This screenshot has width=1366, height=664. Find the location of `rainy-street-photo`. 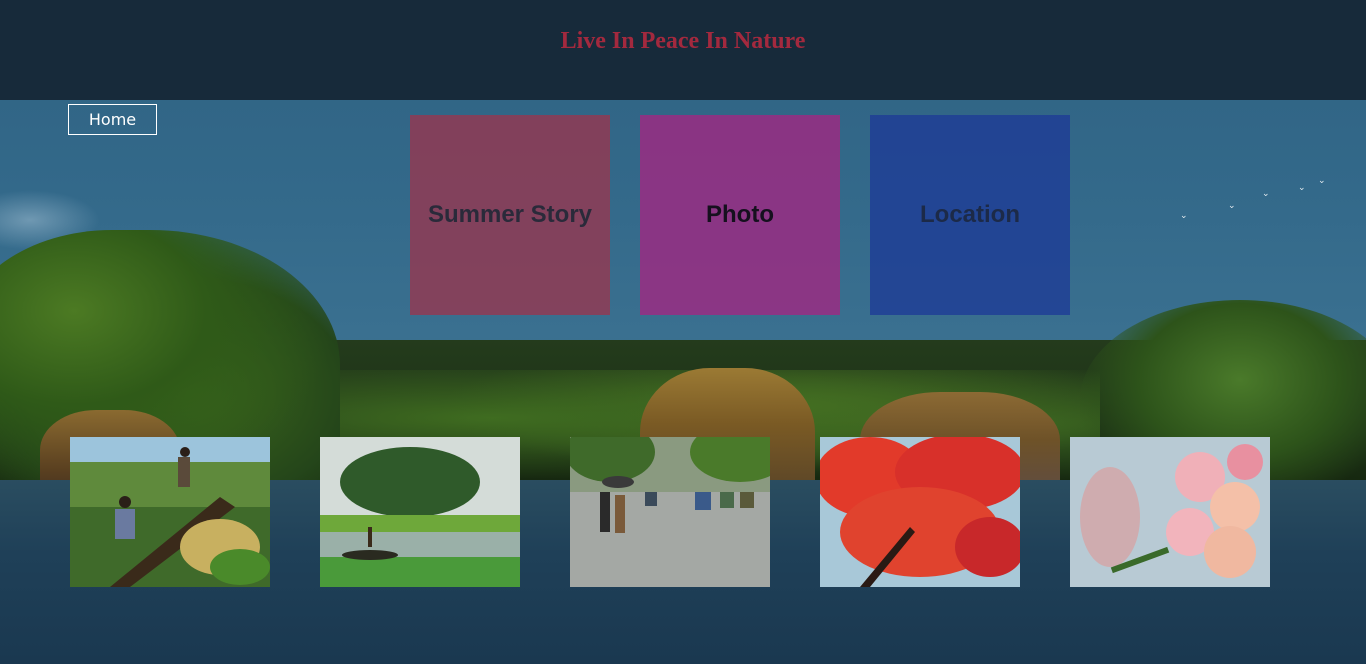

rainy-street-photo is located at coordinates (670, 512).